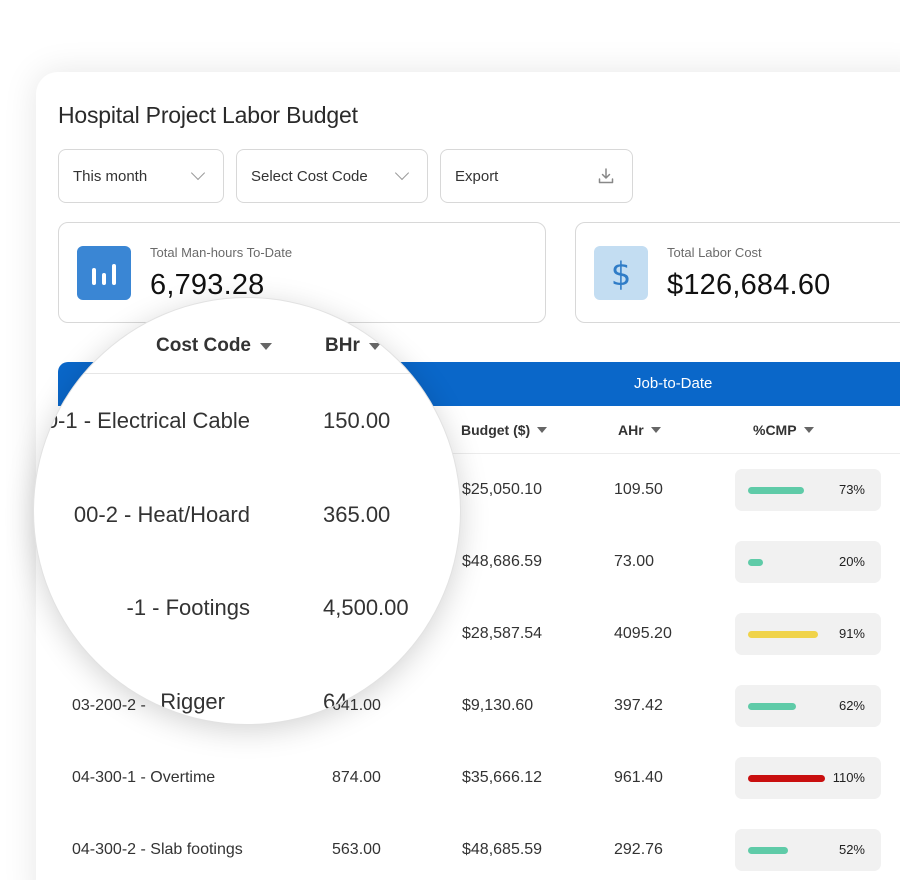 Image resolution: width=900 pixels, height=880 pixels. Describe the element at coordinates (502, 561) in the screenshot. I see `cell-budget: $48,686.59` at that location.